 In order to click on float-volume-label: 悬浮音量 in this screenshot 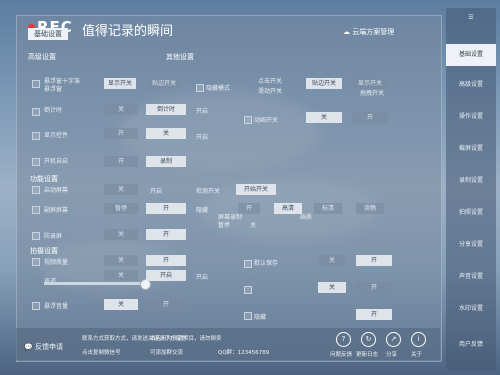, I will do `click(56, 306)`.